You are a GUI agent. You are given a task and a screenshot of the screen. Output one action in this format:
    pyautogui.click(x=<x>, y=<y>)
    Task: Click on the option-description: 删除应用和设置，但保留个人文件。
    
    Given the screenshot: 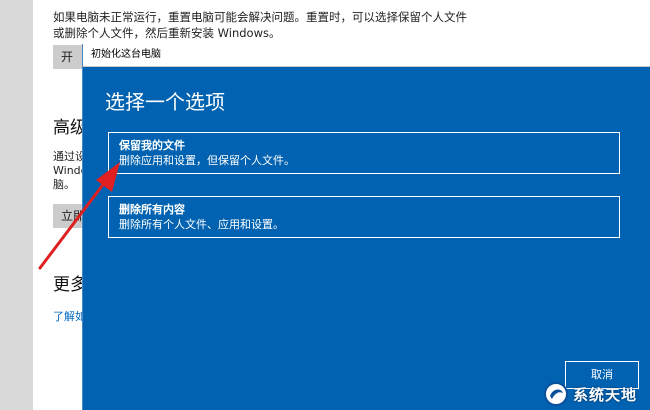 What is the action you would take?
    pyautogui.click(x=207, y=160)
    